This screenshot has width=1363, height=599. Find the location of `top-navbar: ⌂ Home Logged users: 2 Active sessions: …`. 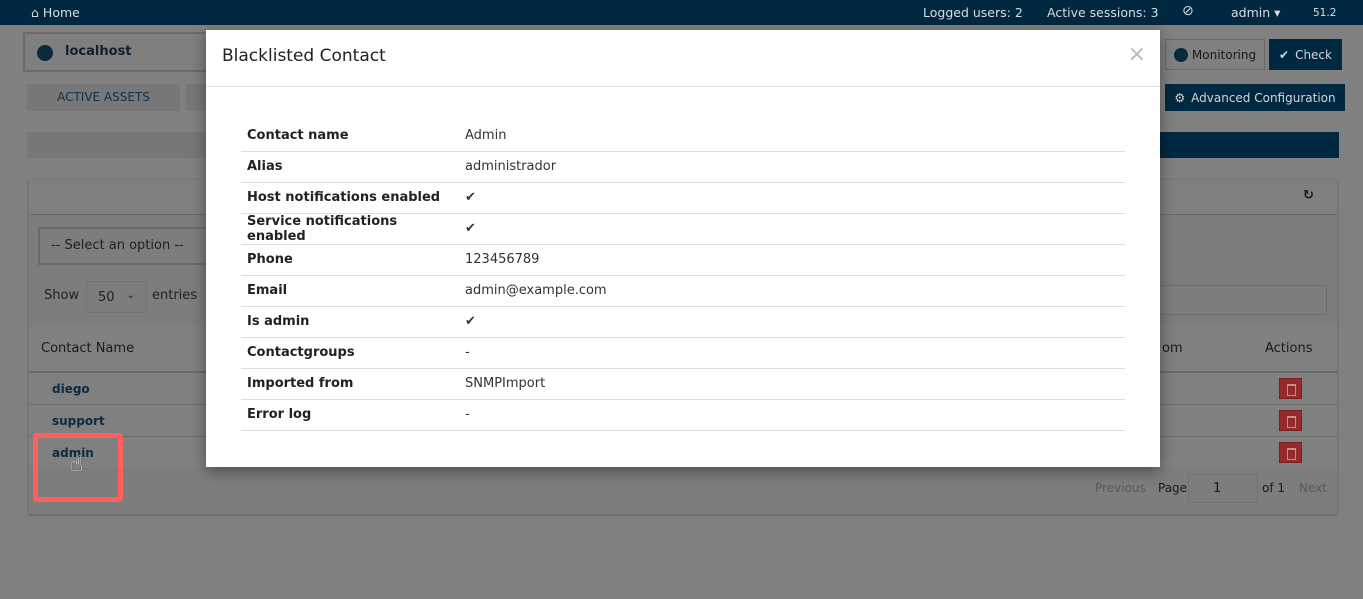

top-navbar: ⌂ Home Logged users: 2 Active sessions: … is located at coordinates (681, 12).